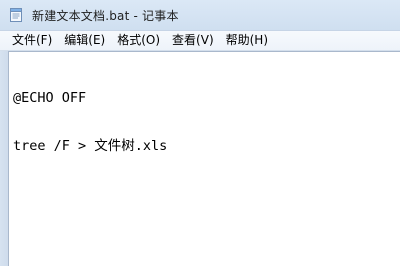  What do you see at coordinates (50, 98) in the screenshot?
I see `editor-line-1: @ECHO OFF` at bounding box center [50, 98].